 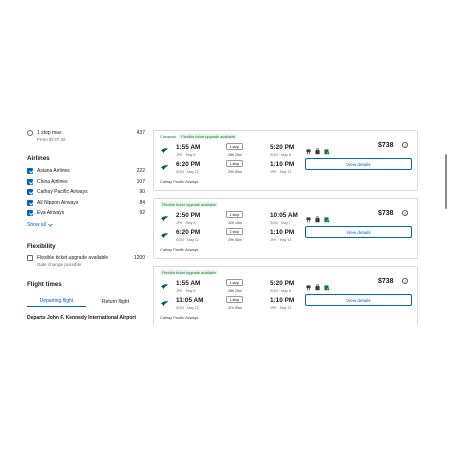 What do you see at coordinates (30, 132) in the screenshot?
I see `stops-radio` at bounding box center [30, 132].